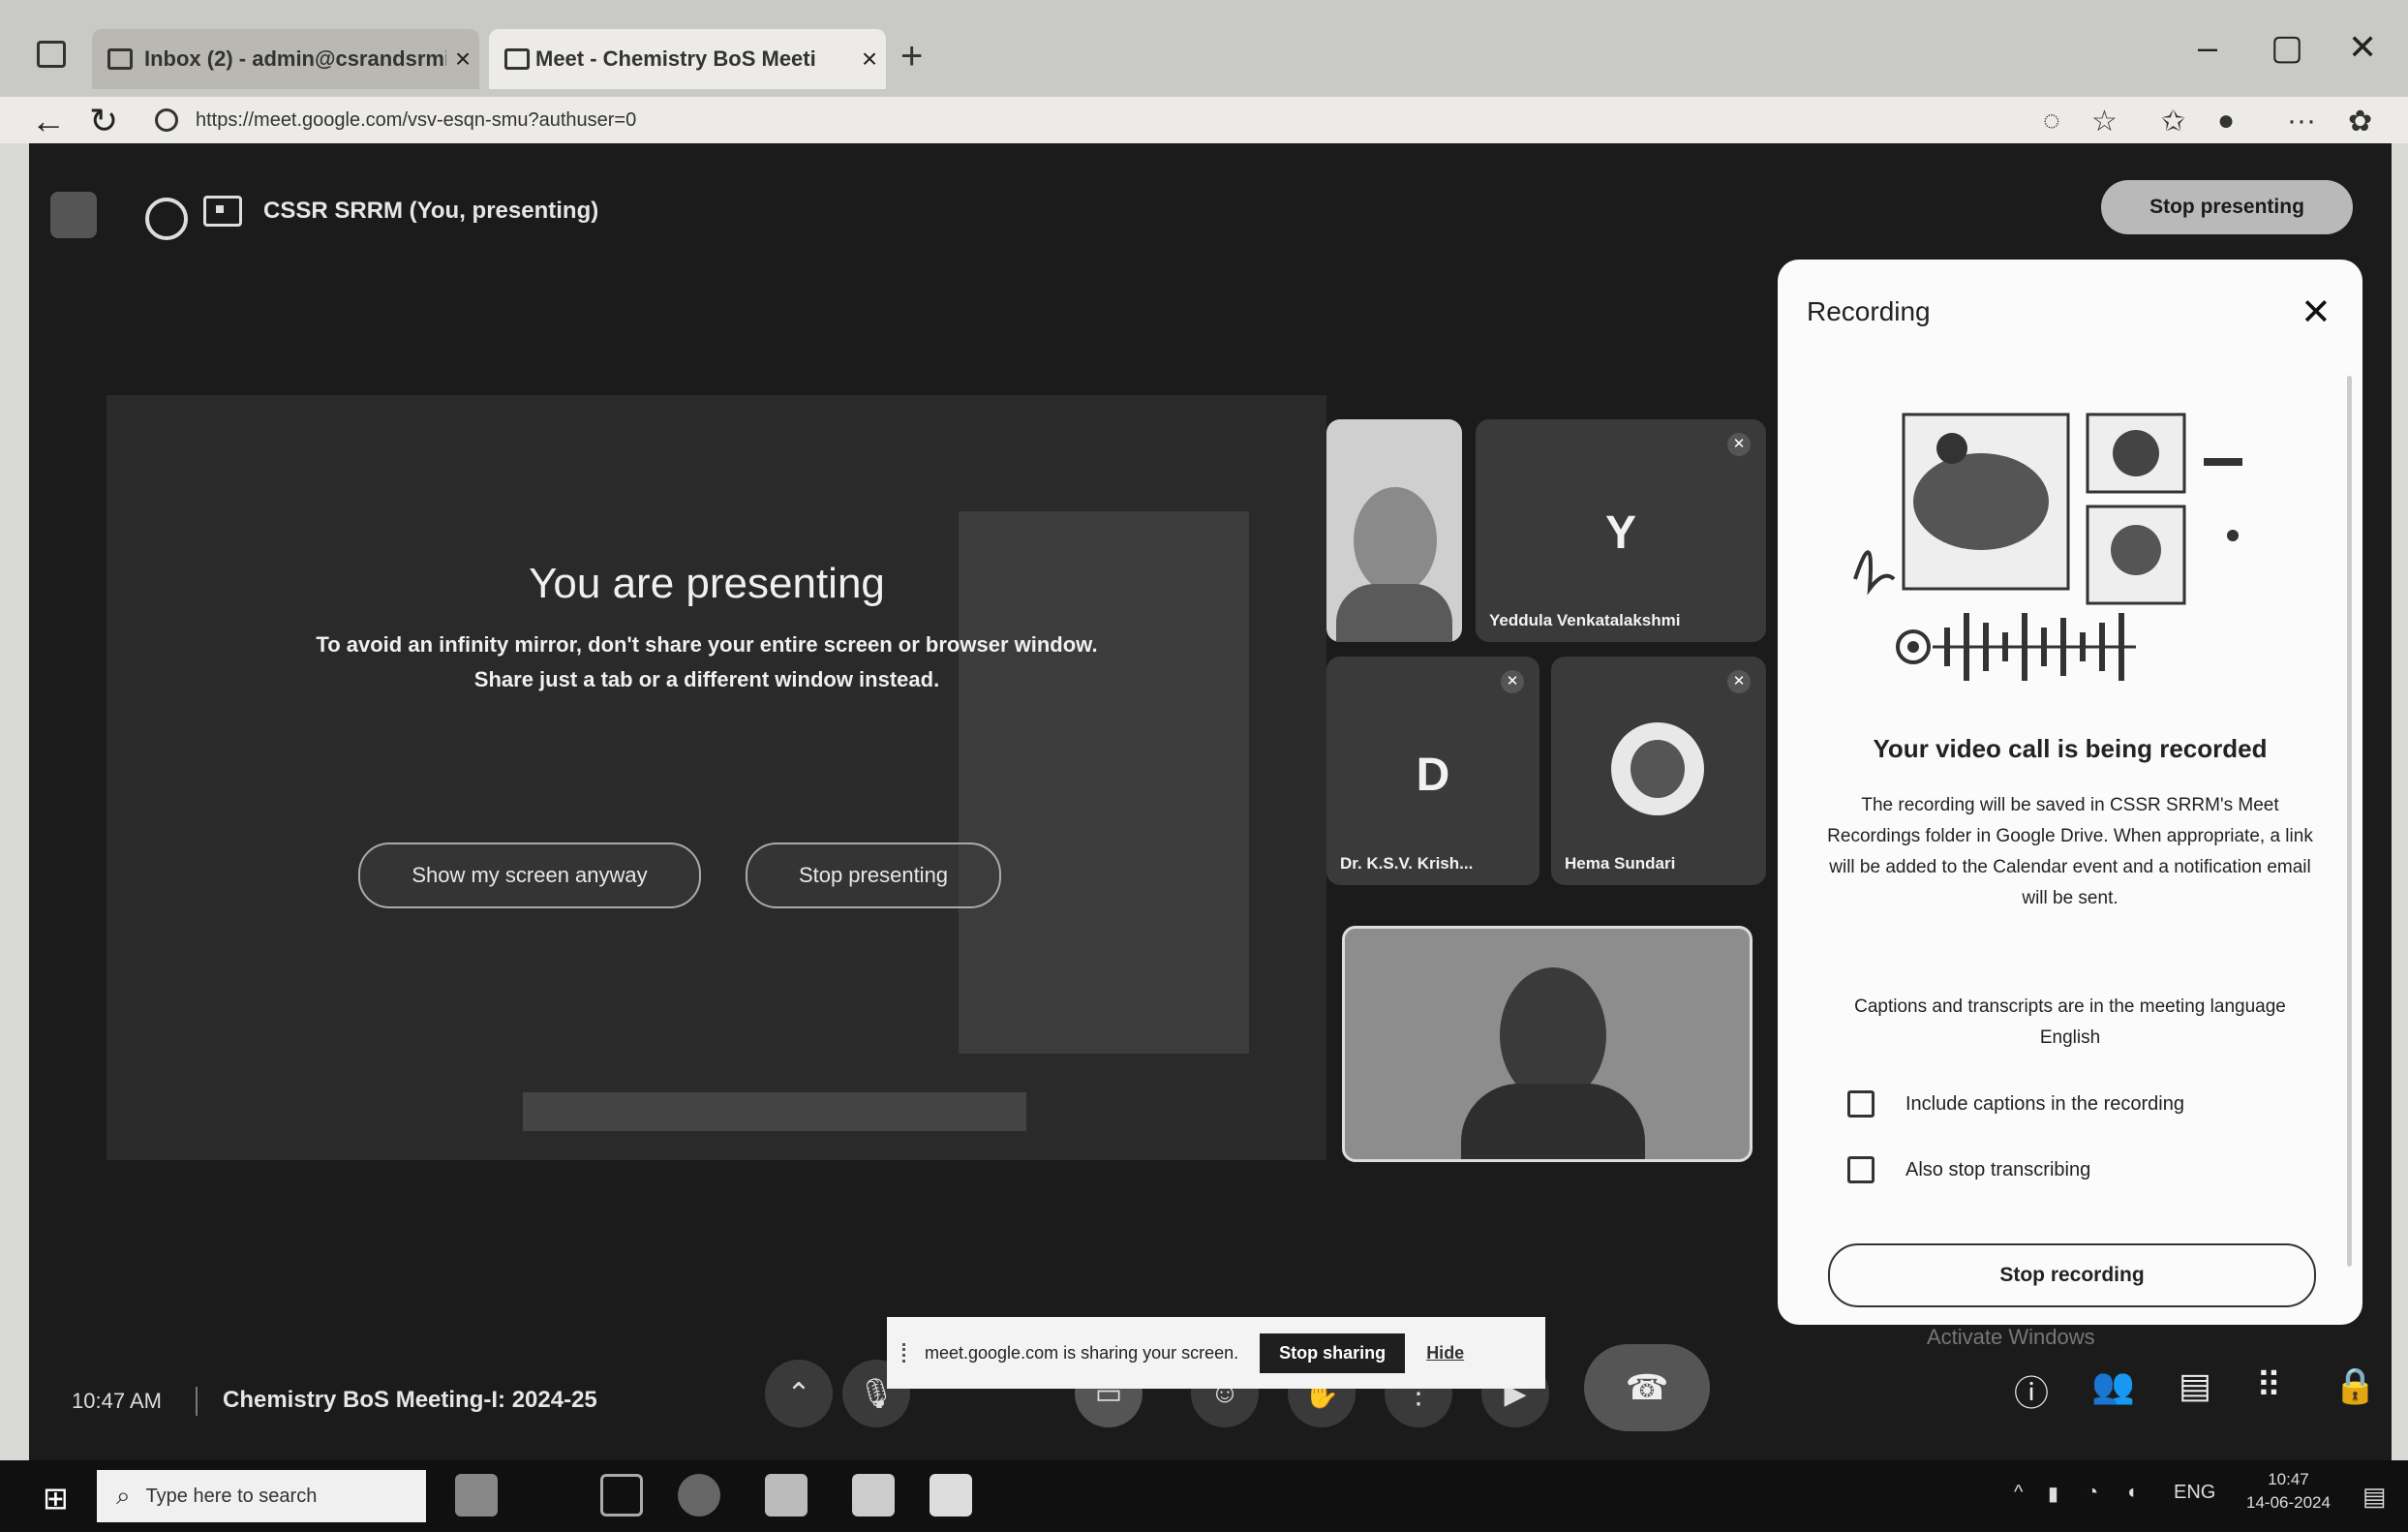 The width and height of the screenshot is (2408, 1532). I want to click on task-view-icon, so click(621, 1495).